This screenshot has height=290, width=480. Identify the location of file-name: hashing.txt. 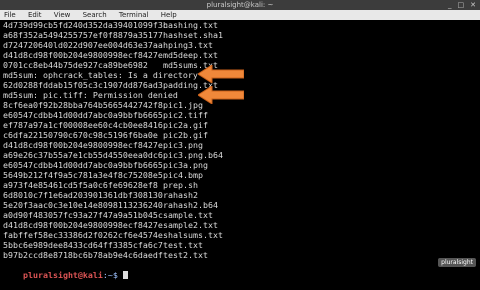
(190, 25).